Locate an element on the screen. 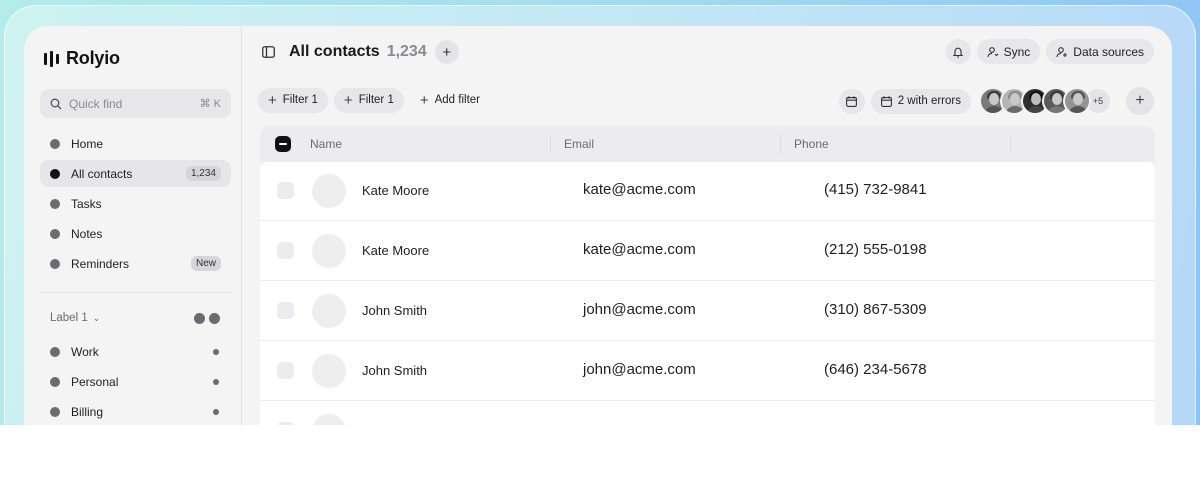 This screenshot has width=1200, height=495. contact-phone: (646) 234-5678 is located at coordinates (875, 369).